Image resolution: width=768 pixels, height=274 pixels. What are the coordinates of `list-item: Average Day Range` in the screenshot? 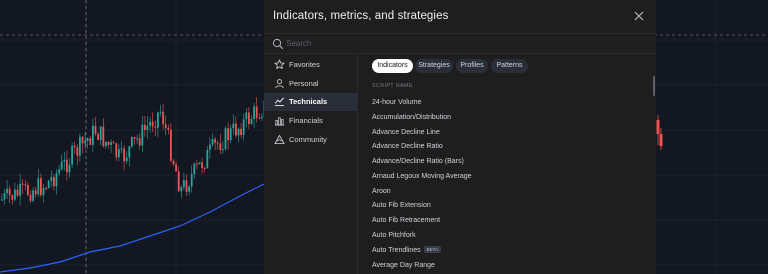 It's located at (510, 266).